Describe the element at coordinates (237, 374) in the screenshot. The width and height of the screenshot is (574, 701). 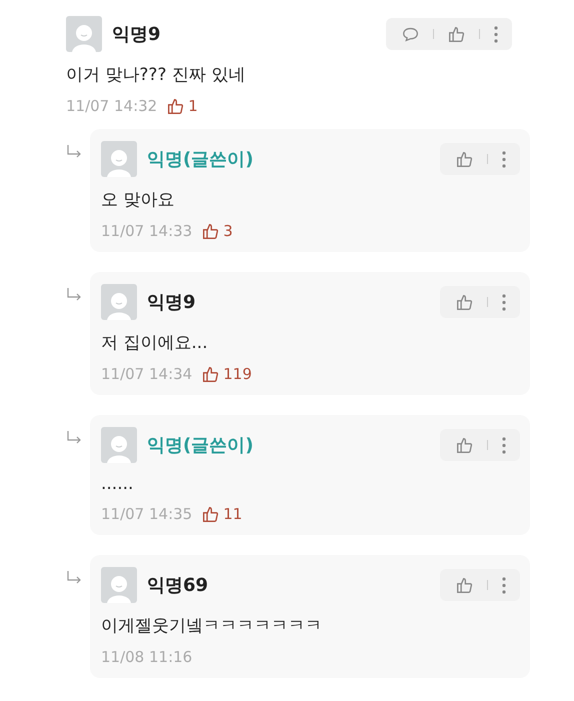
I see `like-count: 119` at that location.